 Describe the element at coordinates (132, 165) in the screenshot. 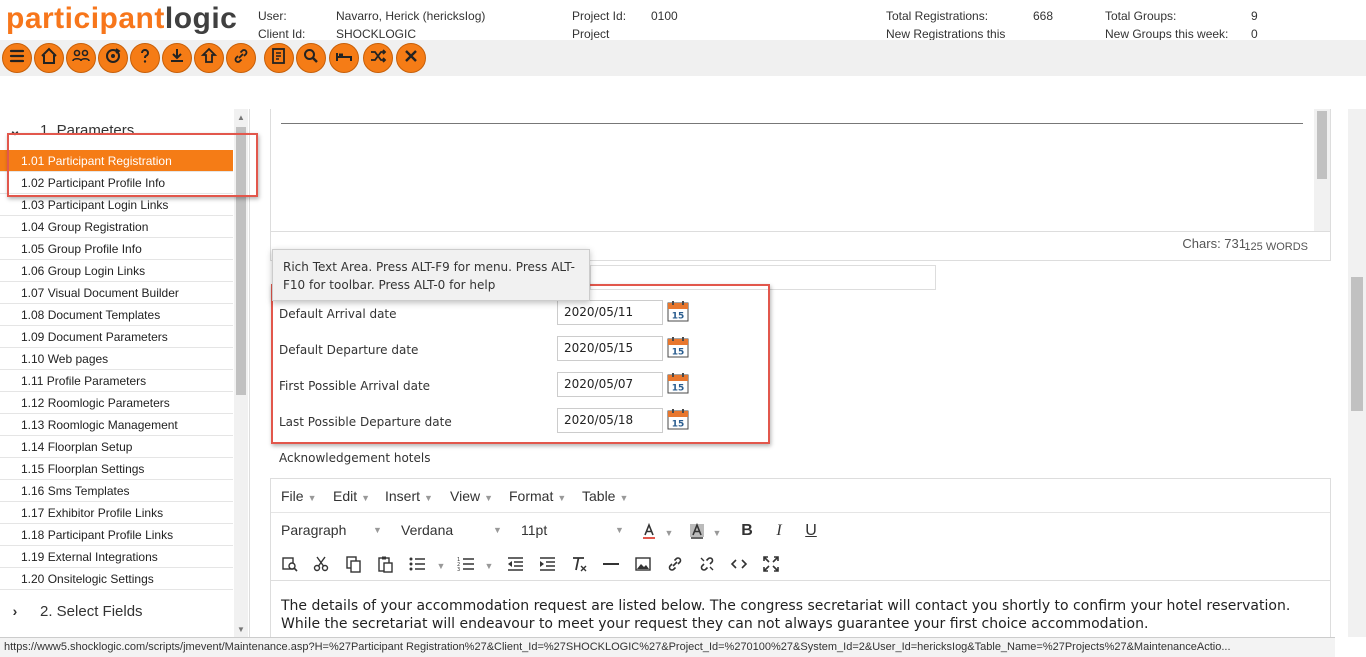

I see `highlight-box-sidebar` at that location.